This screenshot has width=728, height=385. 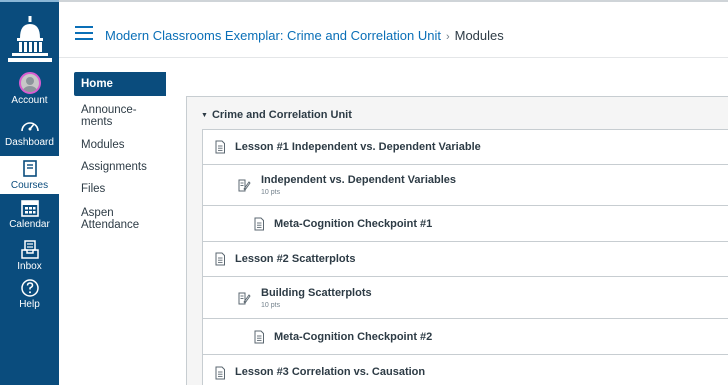 I want to click on module-item-title: Meta-Cognition Checkpoint #2, so click(x=353, y=337).